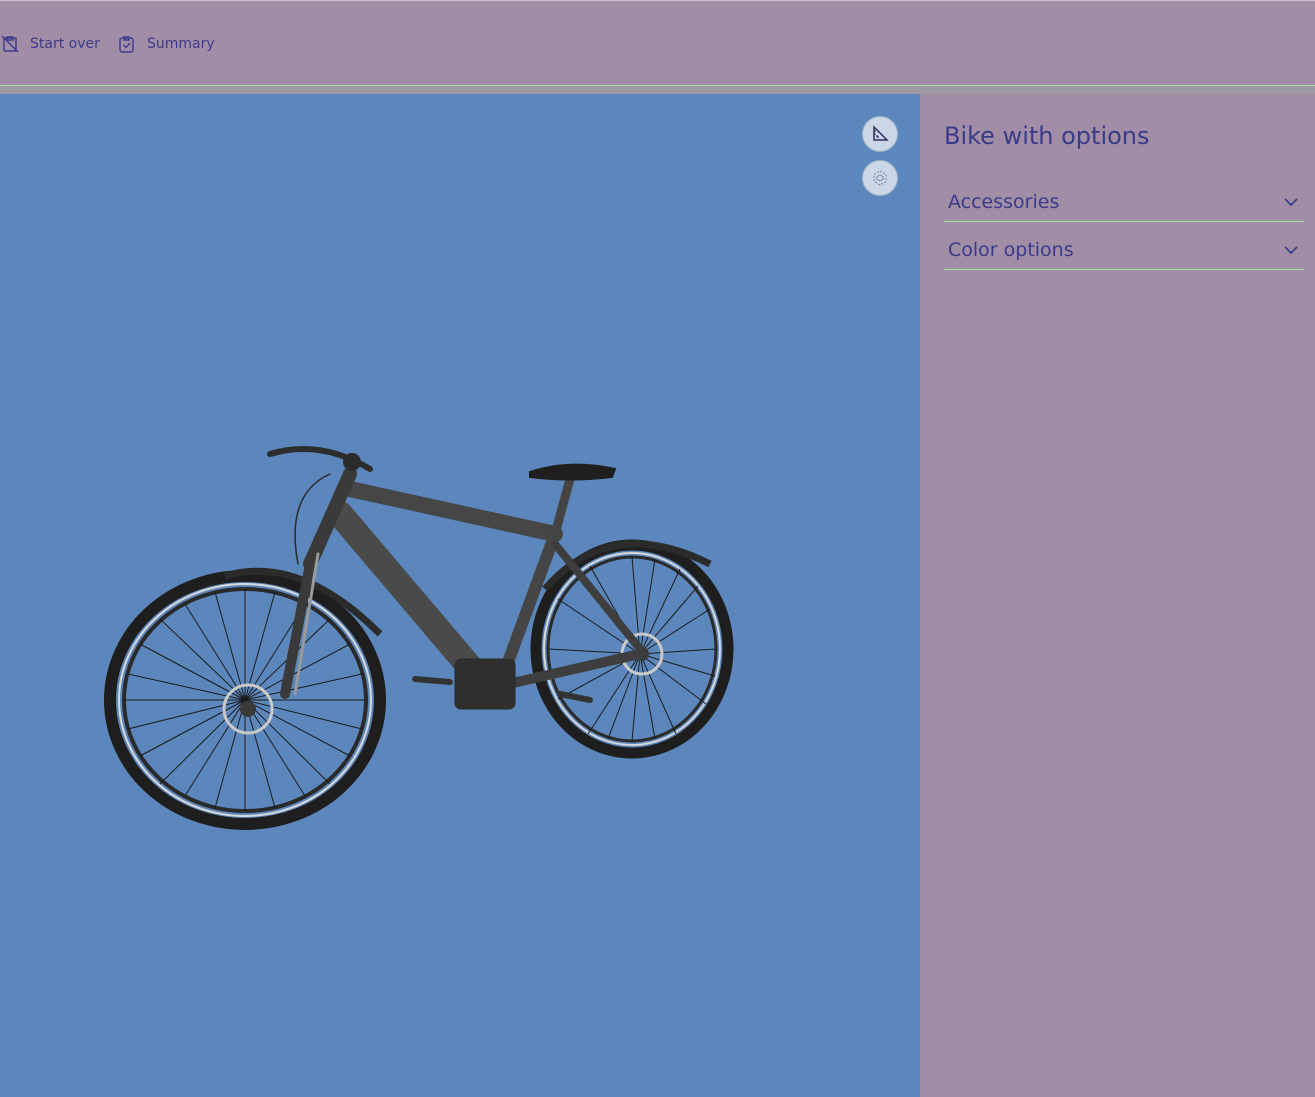 This screenshot has width=1315, height=1097. Describe the element at coordinates (1124, 202) in the screenshot. I see `accordion-accessories: Accessories` at that location.